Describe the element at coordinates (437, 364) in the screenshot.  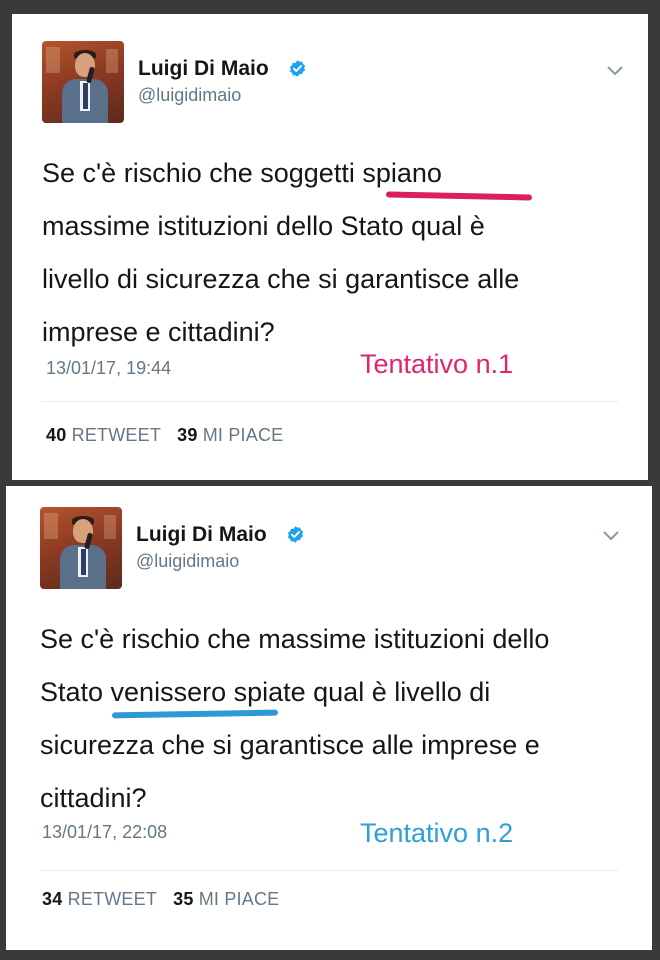
I see `attempt-annotation: Tentativo n.1` at that location.